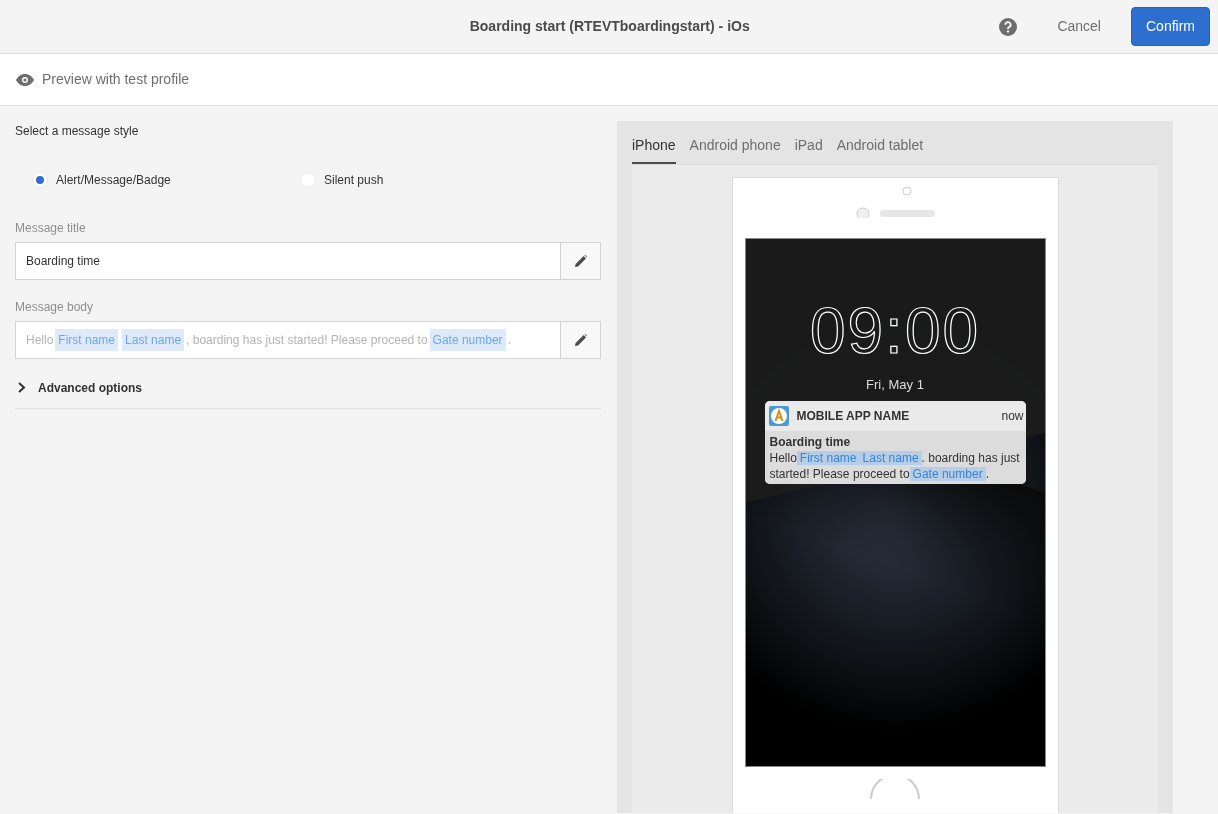 This screenshot has height=814, width=1218. Describe the element at coordinates (810, 441) in the screenshot. I see `notification-title: Boarding time` at that location.